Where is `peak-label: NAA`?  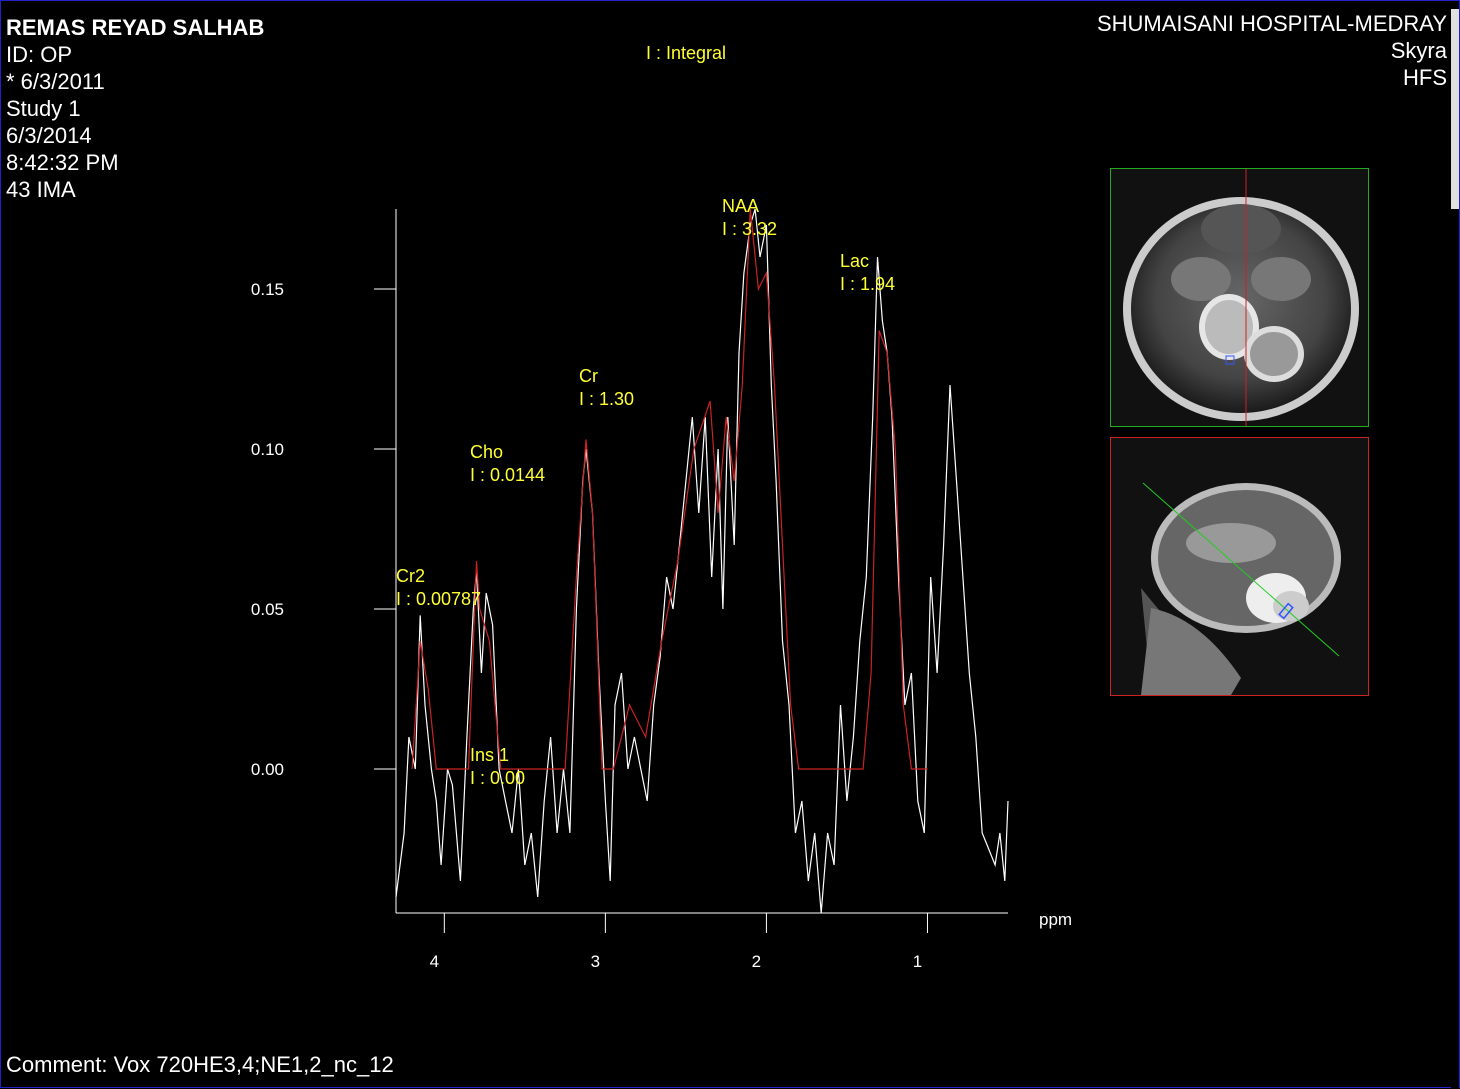
peak-label: NAA is located at coordinates (740, 206).